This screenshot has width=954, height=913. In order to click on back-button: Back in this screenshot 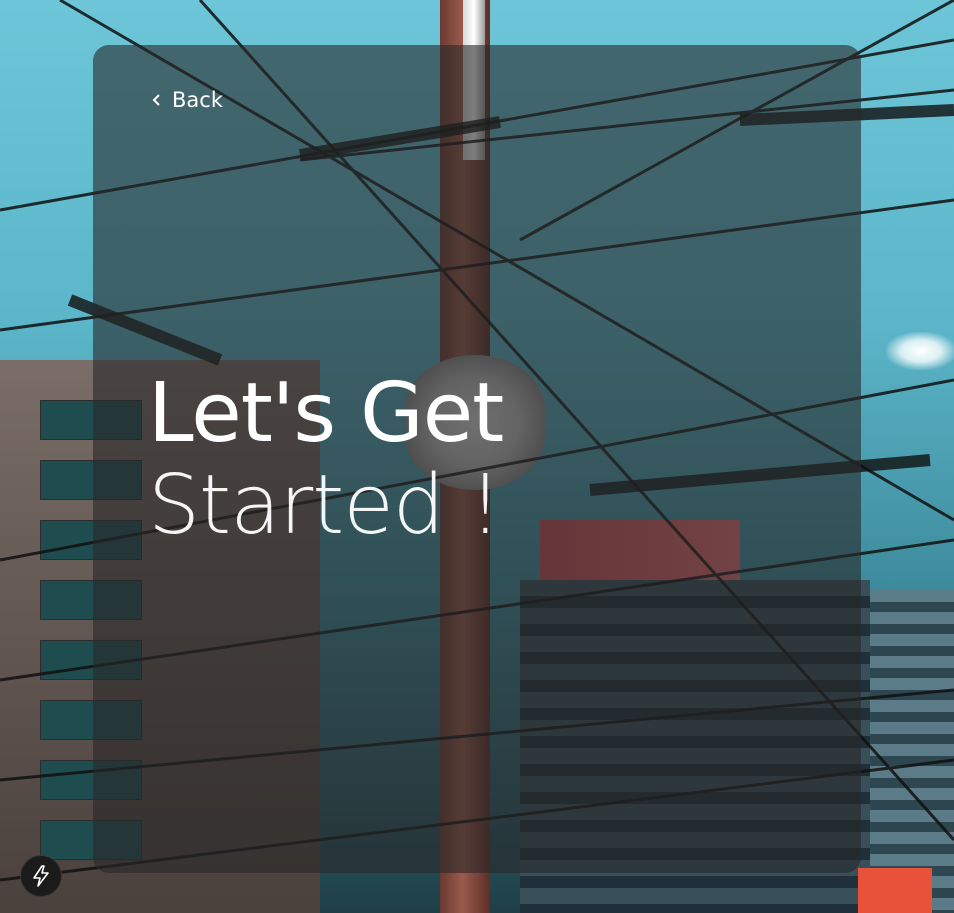, I will do `click(186, 100)`.